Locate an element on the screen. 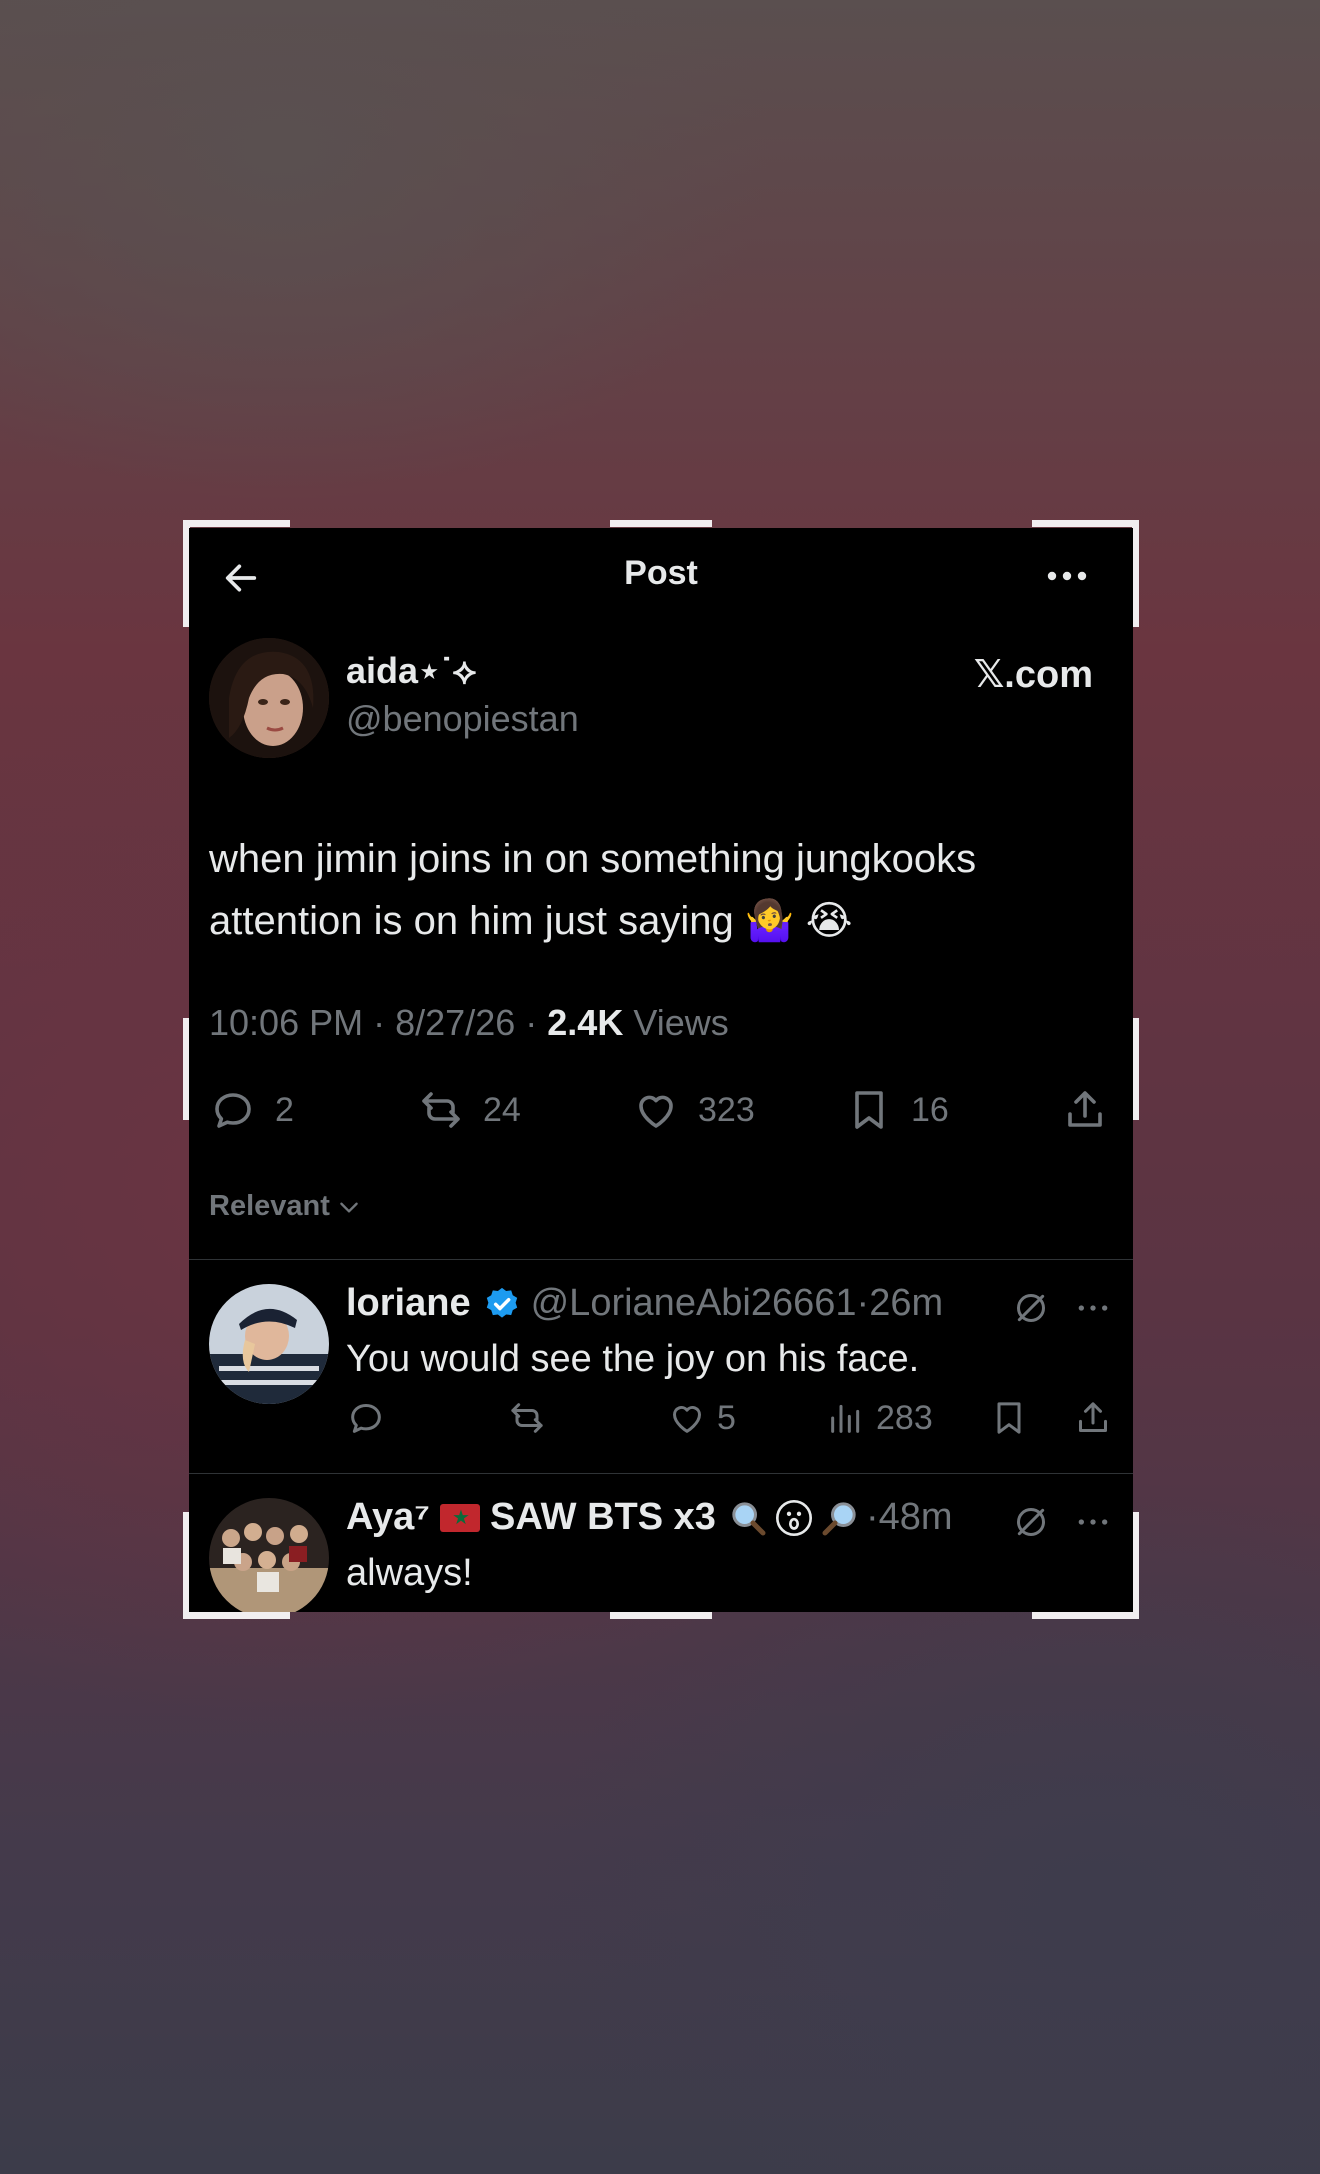 This screenshot has height=2174, width=1320. reply-button: 2 is located at coordinates (251, 1110).